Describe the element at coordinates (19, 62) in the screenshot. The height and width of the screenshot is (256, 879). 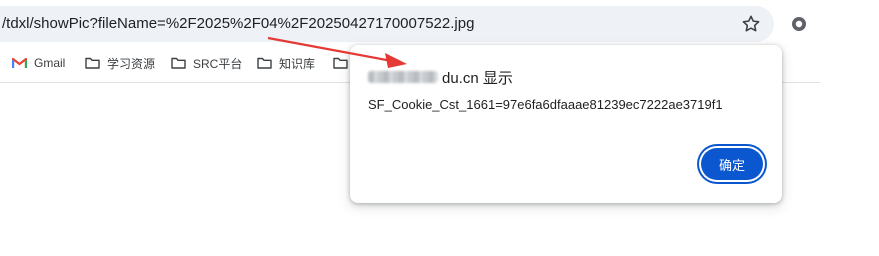
I see `gmail-icon` at that location.